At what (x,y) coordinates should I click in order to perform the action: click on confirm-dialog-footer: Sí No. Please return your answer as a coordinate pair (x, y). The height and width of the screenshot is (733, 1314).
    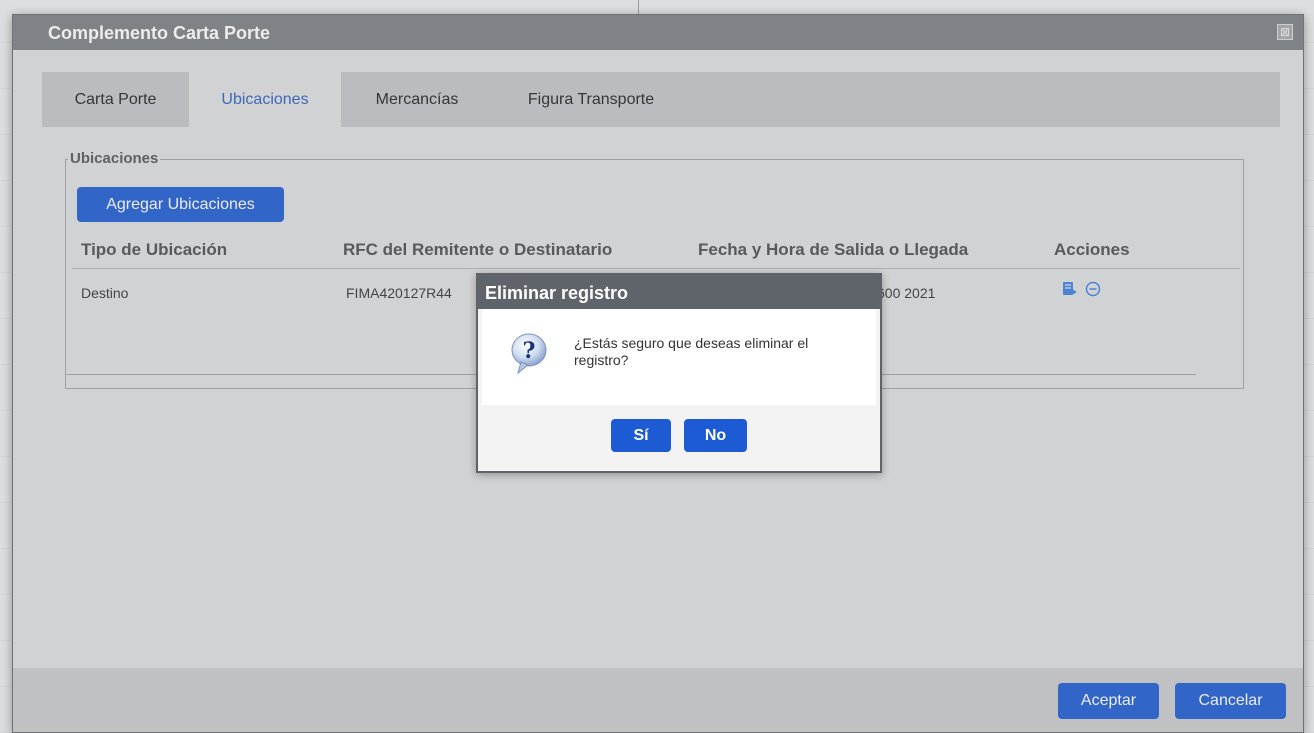
    Looking at the image, I should click on (679, 438).